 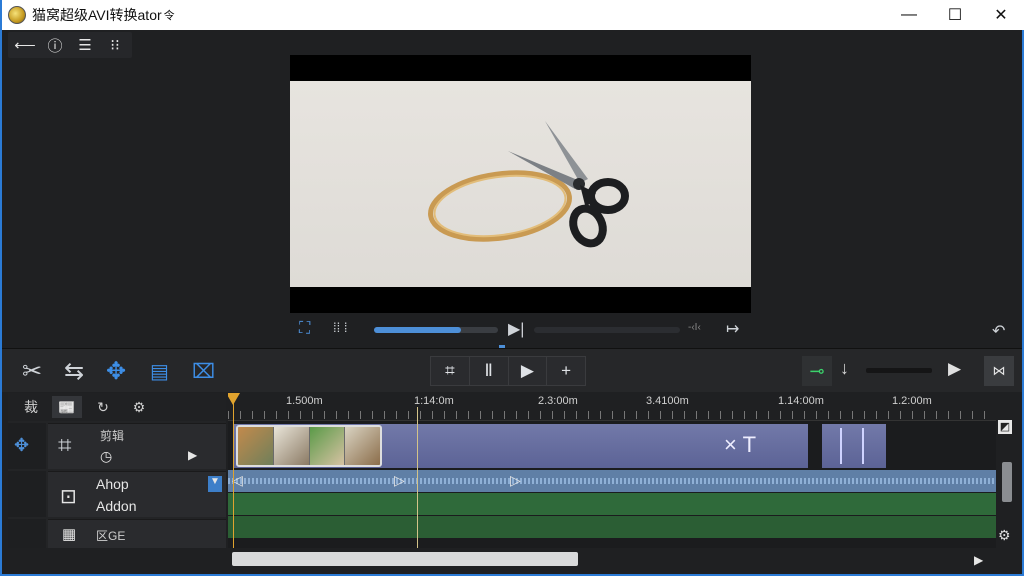 I want to click on crop-track-icon: ⌗, so click(x=65, y=446).